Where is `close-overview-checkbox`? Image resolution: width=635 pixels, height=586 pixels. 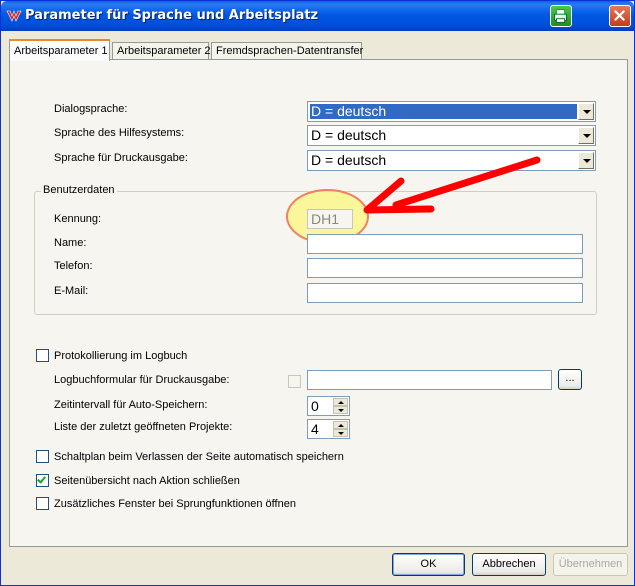
close-overview-checkbox is located at coordinates (42, 480).